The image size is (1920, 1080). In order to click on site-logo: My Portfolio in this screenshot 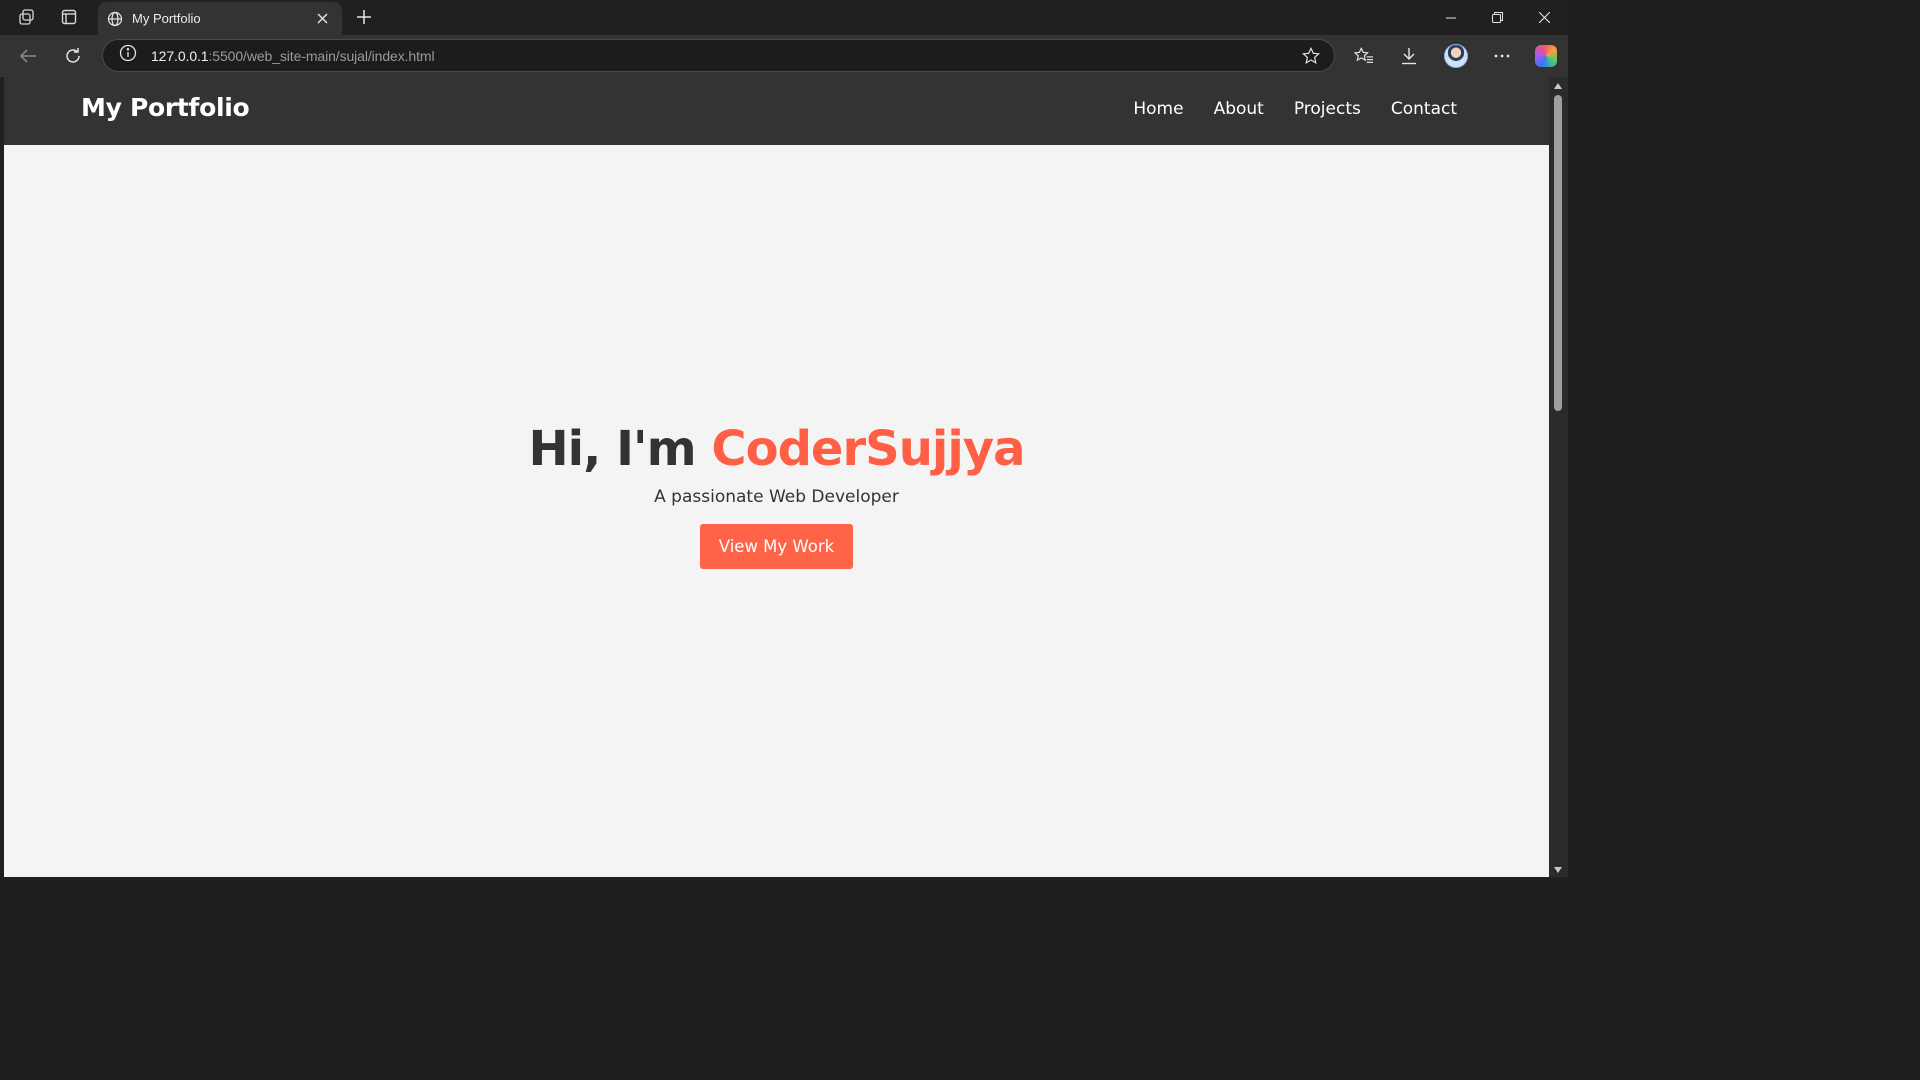, I will do `click(165, 107)`.